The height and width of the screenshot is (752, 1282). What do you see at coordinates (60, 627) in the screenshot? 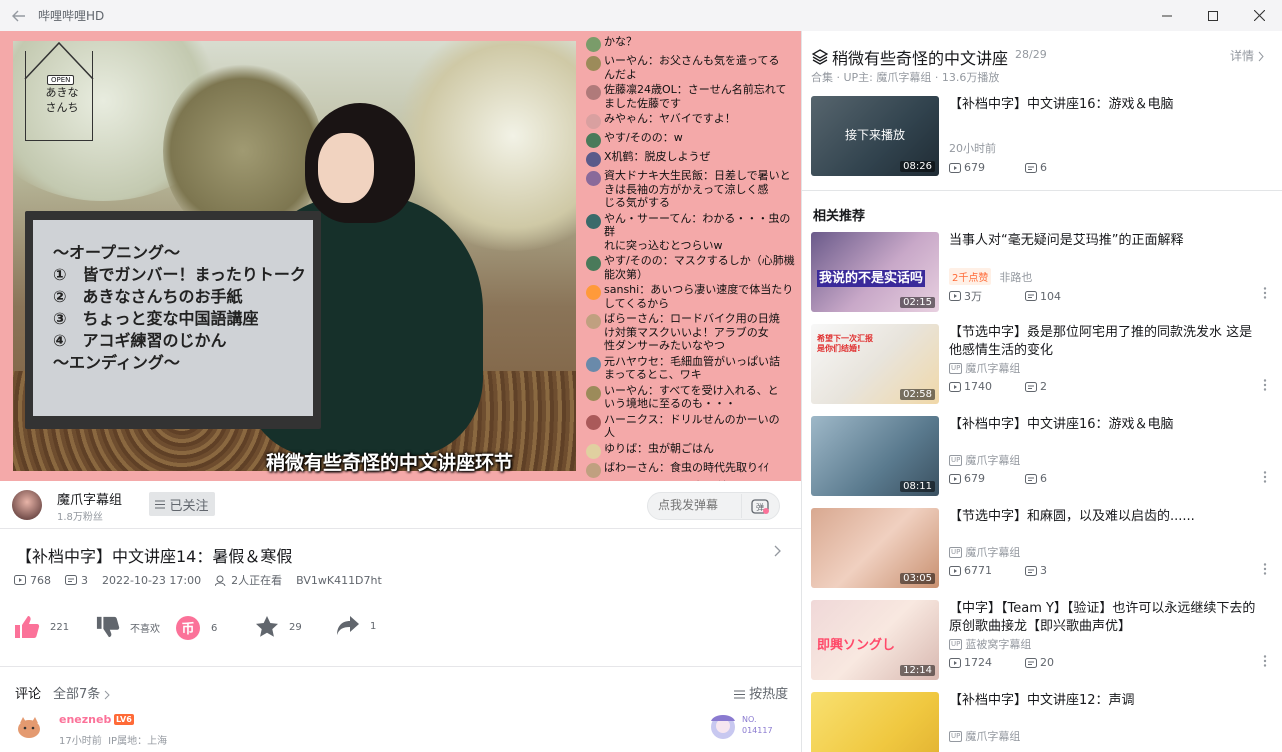
I see `like-count: 221` at bounding box center [60, 627].